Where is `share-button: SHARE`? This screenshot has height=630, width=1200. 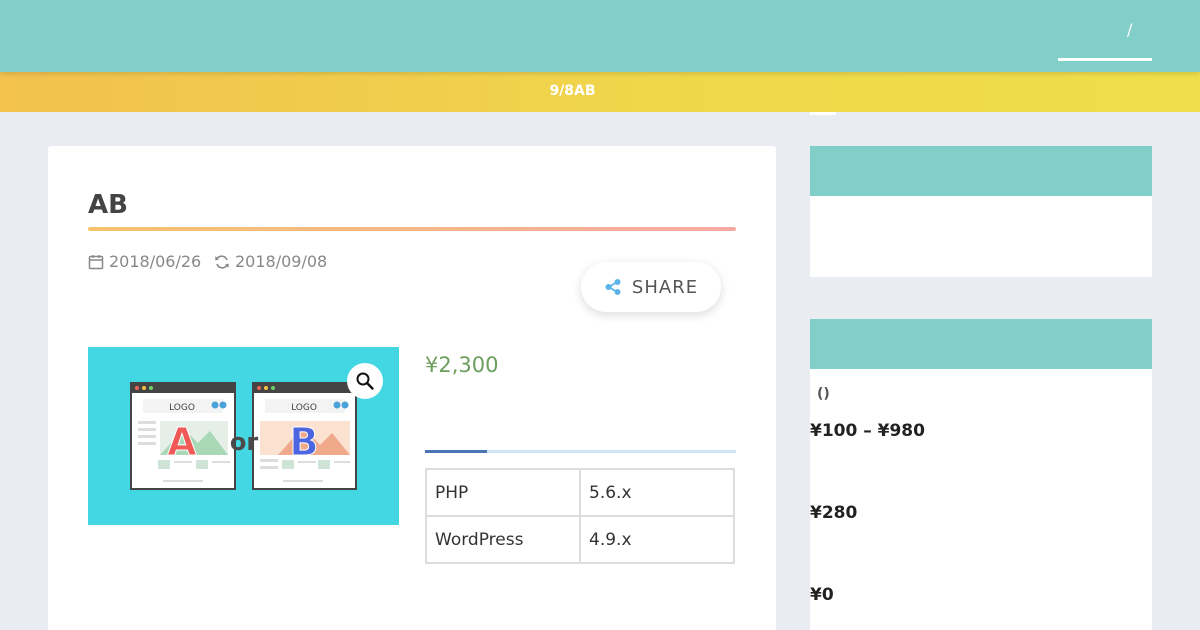
share-button: SHARE is located at coordinates (651, 287).